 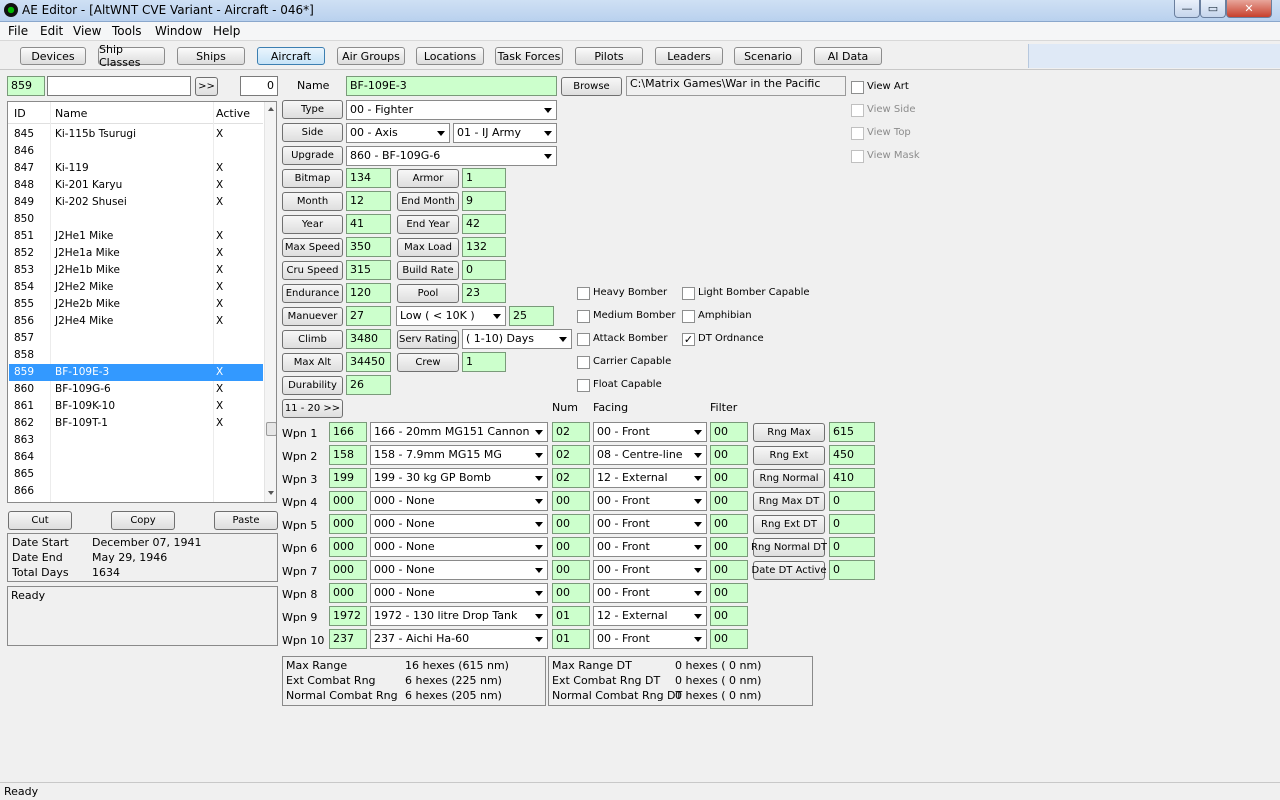 What do you see at coordinates (131, 56) in the screenshot?
I see `tab-ship-classes: Ship Classes` at bounding box center [131, 56].